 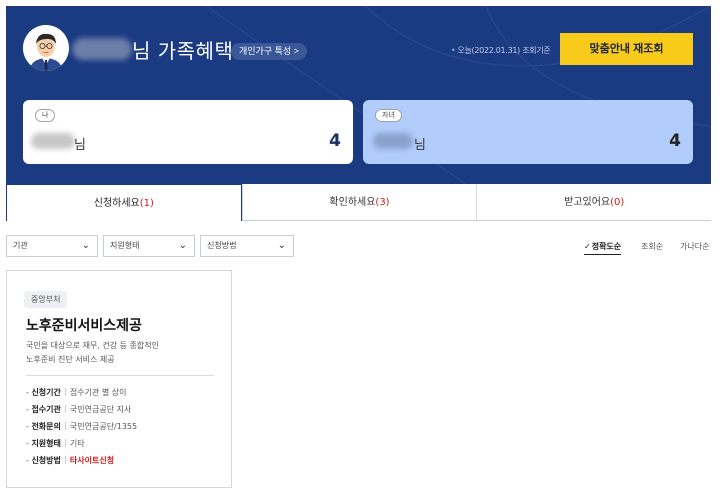 I want to click on info-label: 지원형태, so click(x=46, y=443).